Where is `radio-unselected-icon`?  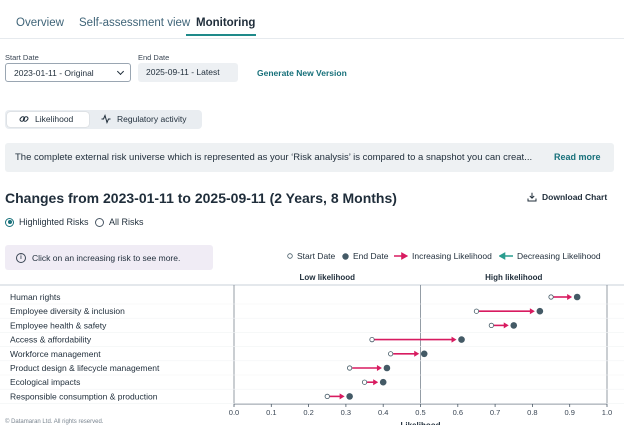
radio-unselected-icon is located at coordinates (99, 222).